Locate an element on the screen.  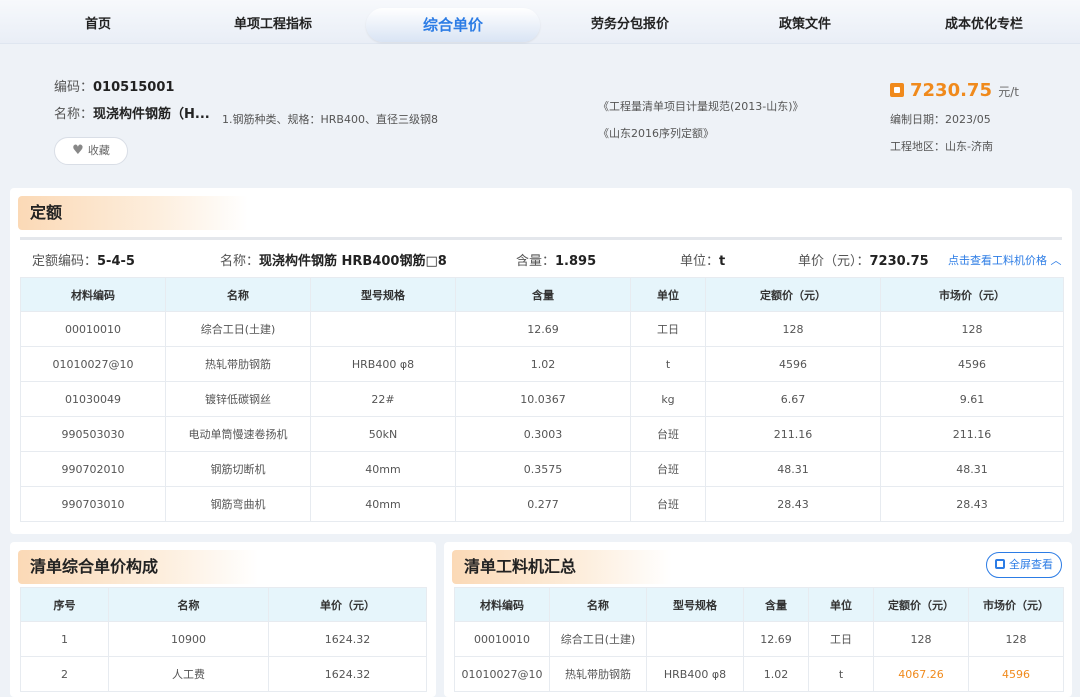
favorite-button: ♥ 收藏 is located at coordinates (91, 151).